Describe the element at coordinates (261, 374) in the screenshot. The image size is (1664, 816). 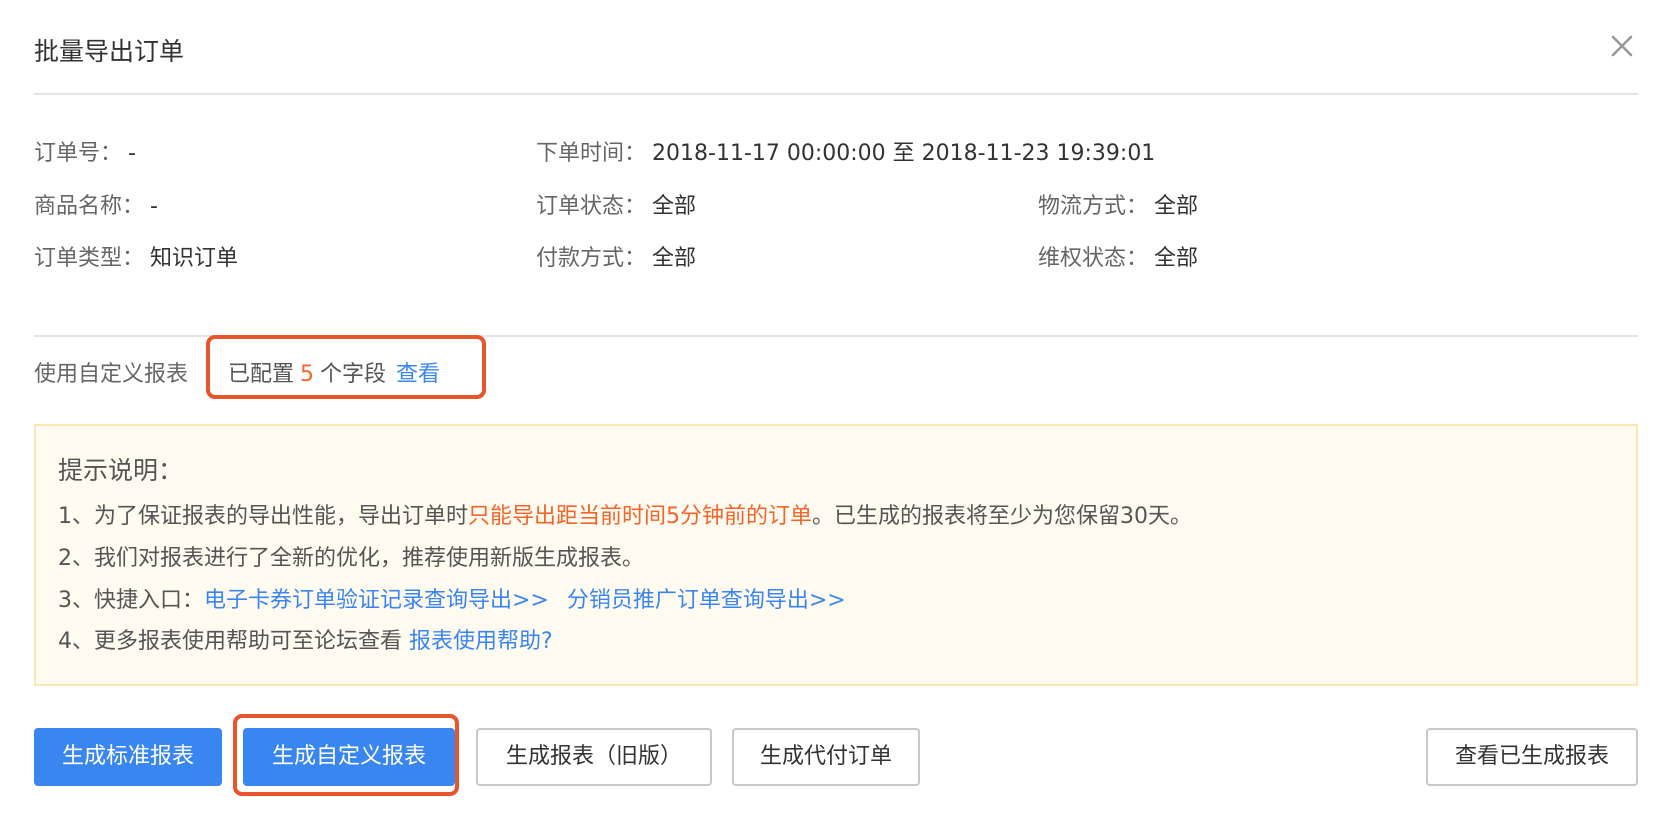
I see `configured-prefix: 已配置` at that location.